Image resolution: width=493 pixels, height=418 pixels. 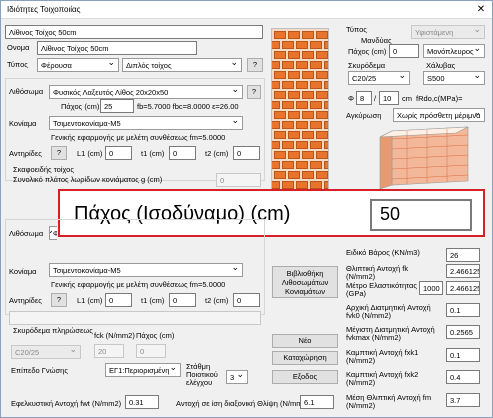 What do you see at coordinates (441, 65) in the screenshot?
I see `steel-label: Χάλυβας` at bounding box center [441, 65].